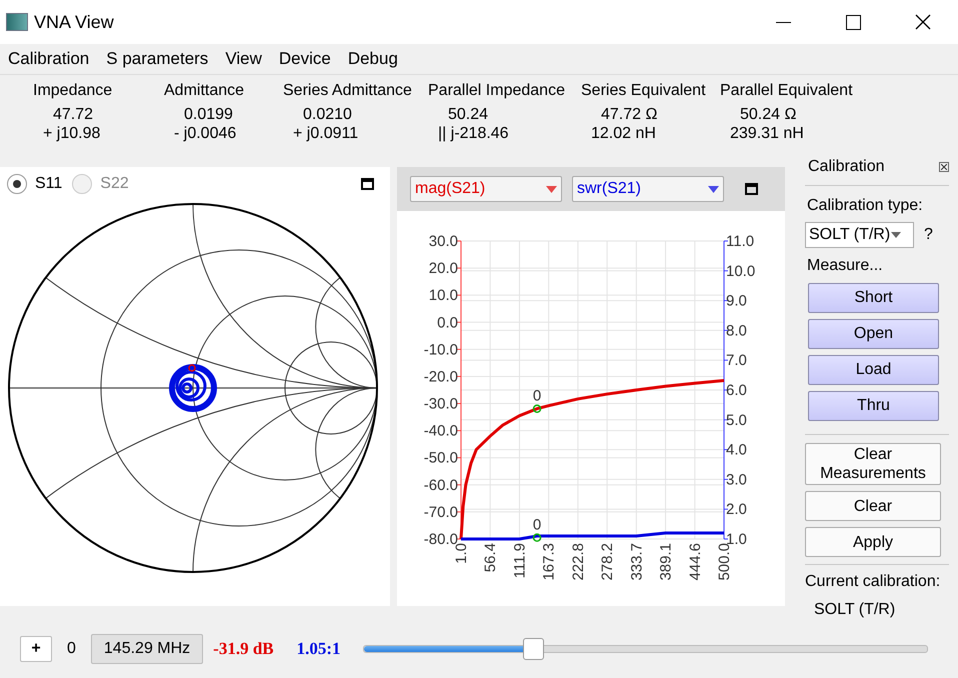 This screenshot has width=958, height=678. Describe the element at coordinates (204, 133) in the screenshot. I see `value-text: - j0.0046` at that location.